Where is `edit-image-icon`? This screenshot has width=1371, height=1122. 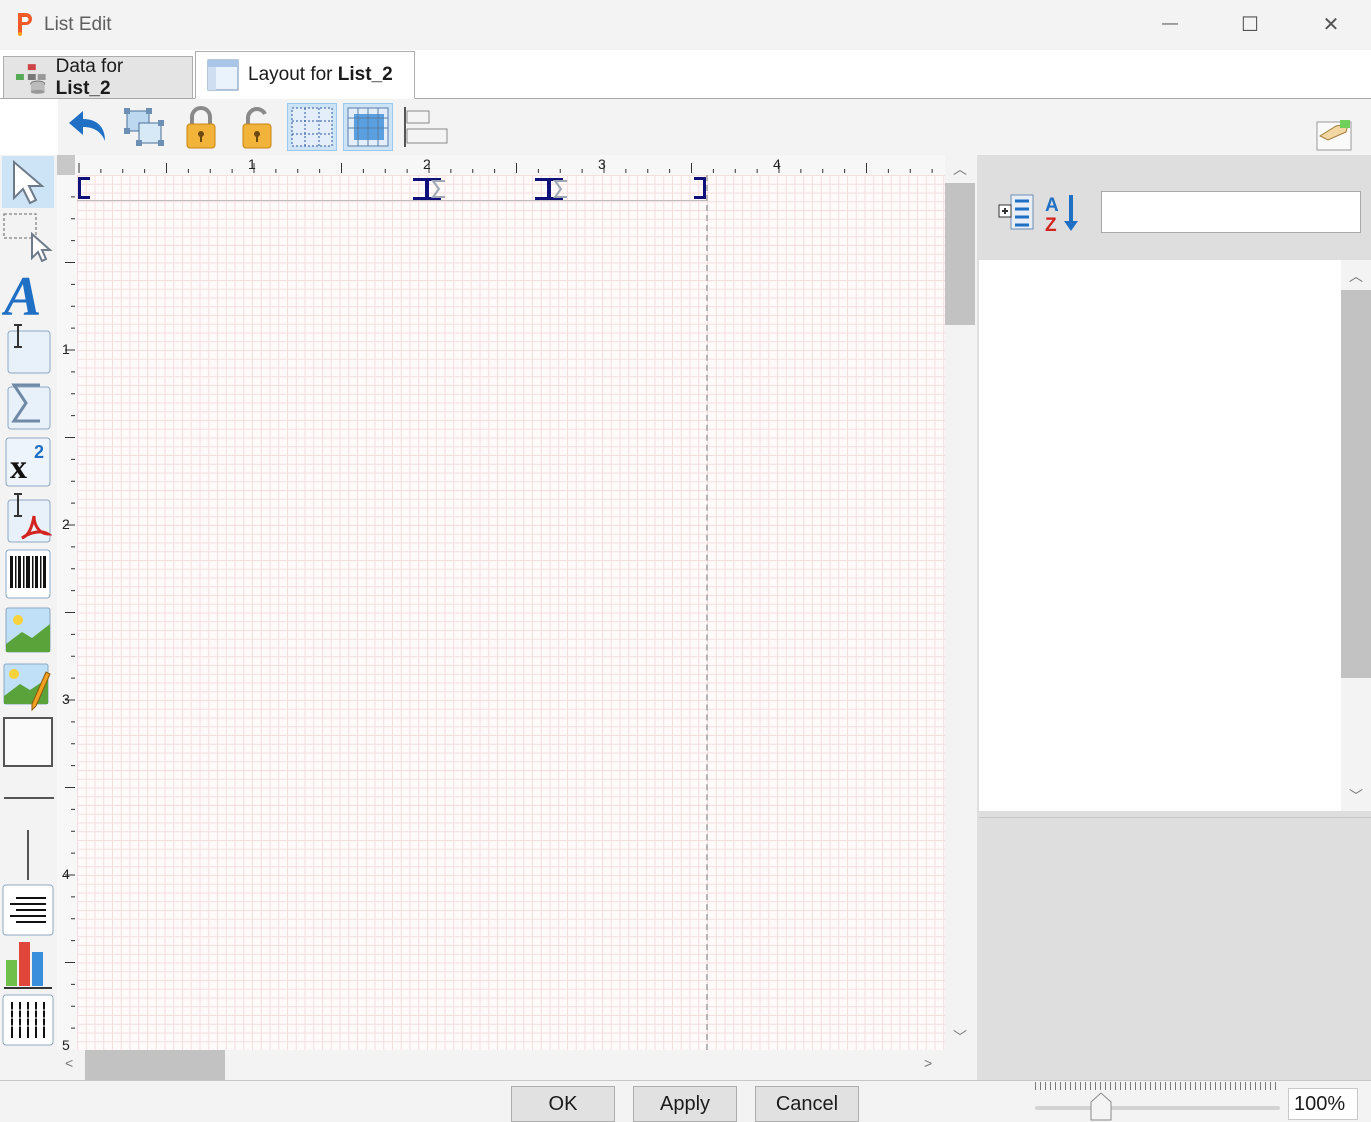 edit-image-icon is located at coordinates (1334, 135).